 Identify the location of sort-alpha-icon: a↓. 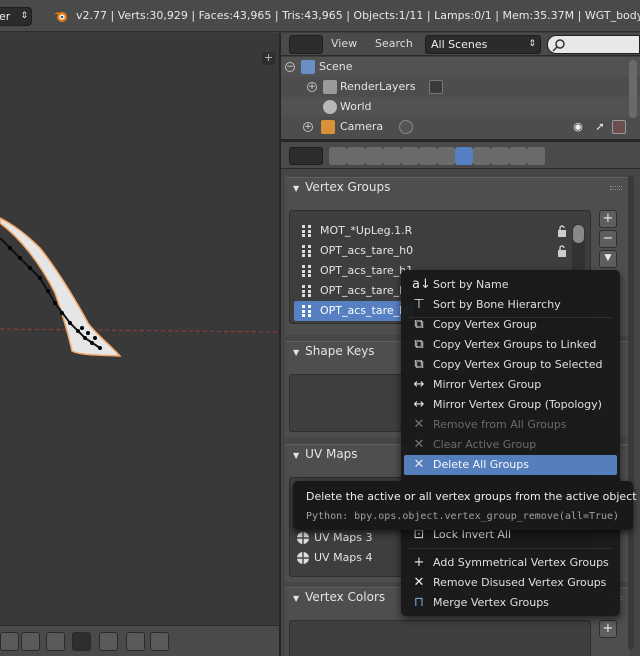
(421, 284).